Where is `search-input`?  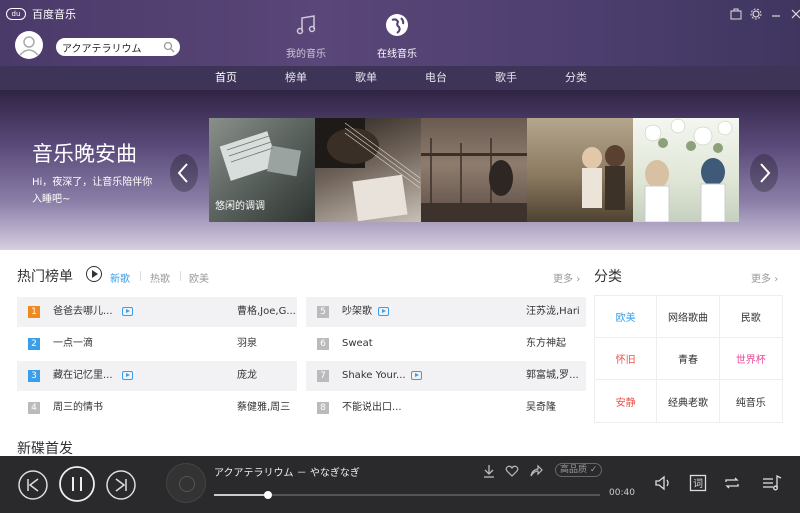
search-input is located at coordinates (110, 47).